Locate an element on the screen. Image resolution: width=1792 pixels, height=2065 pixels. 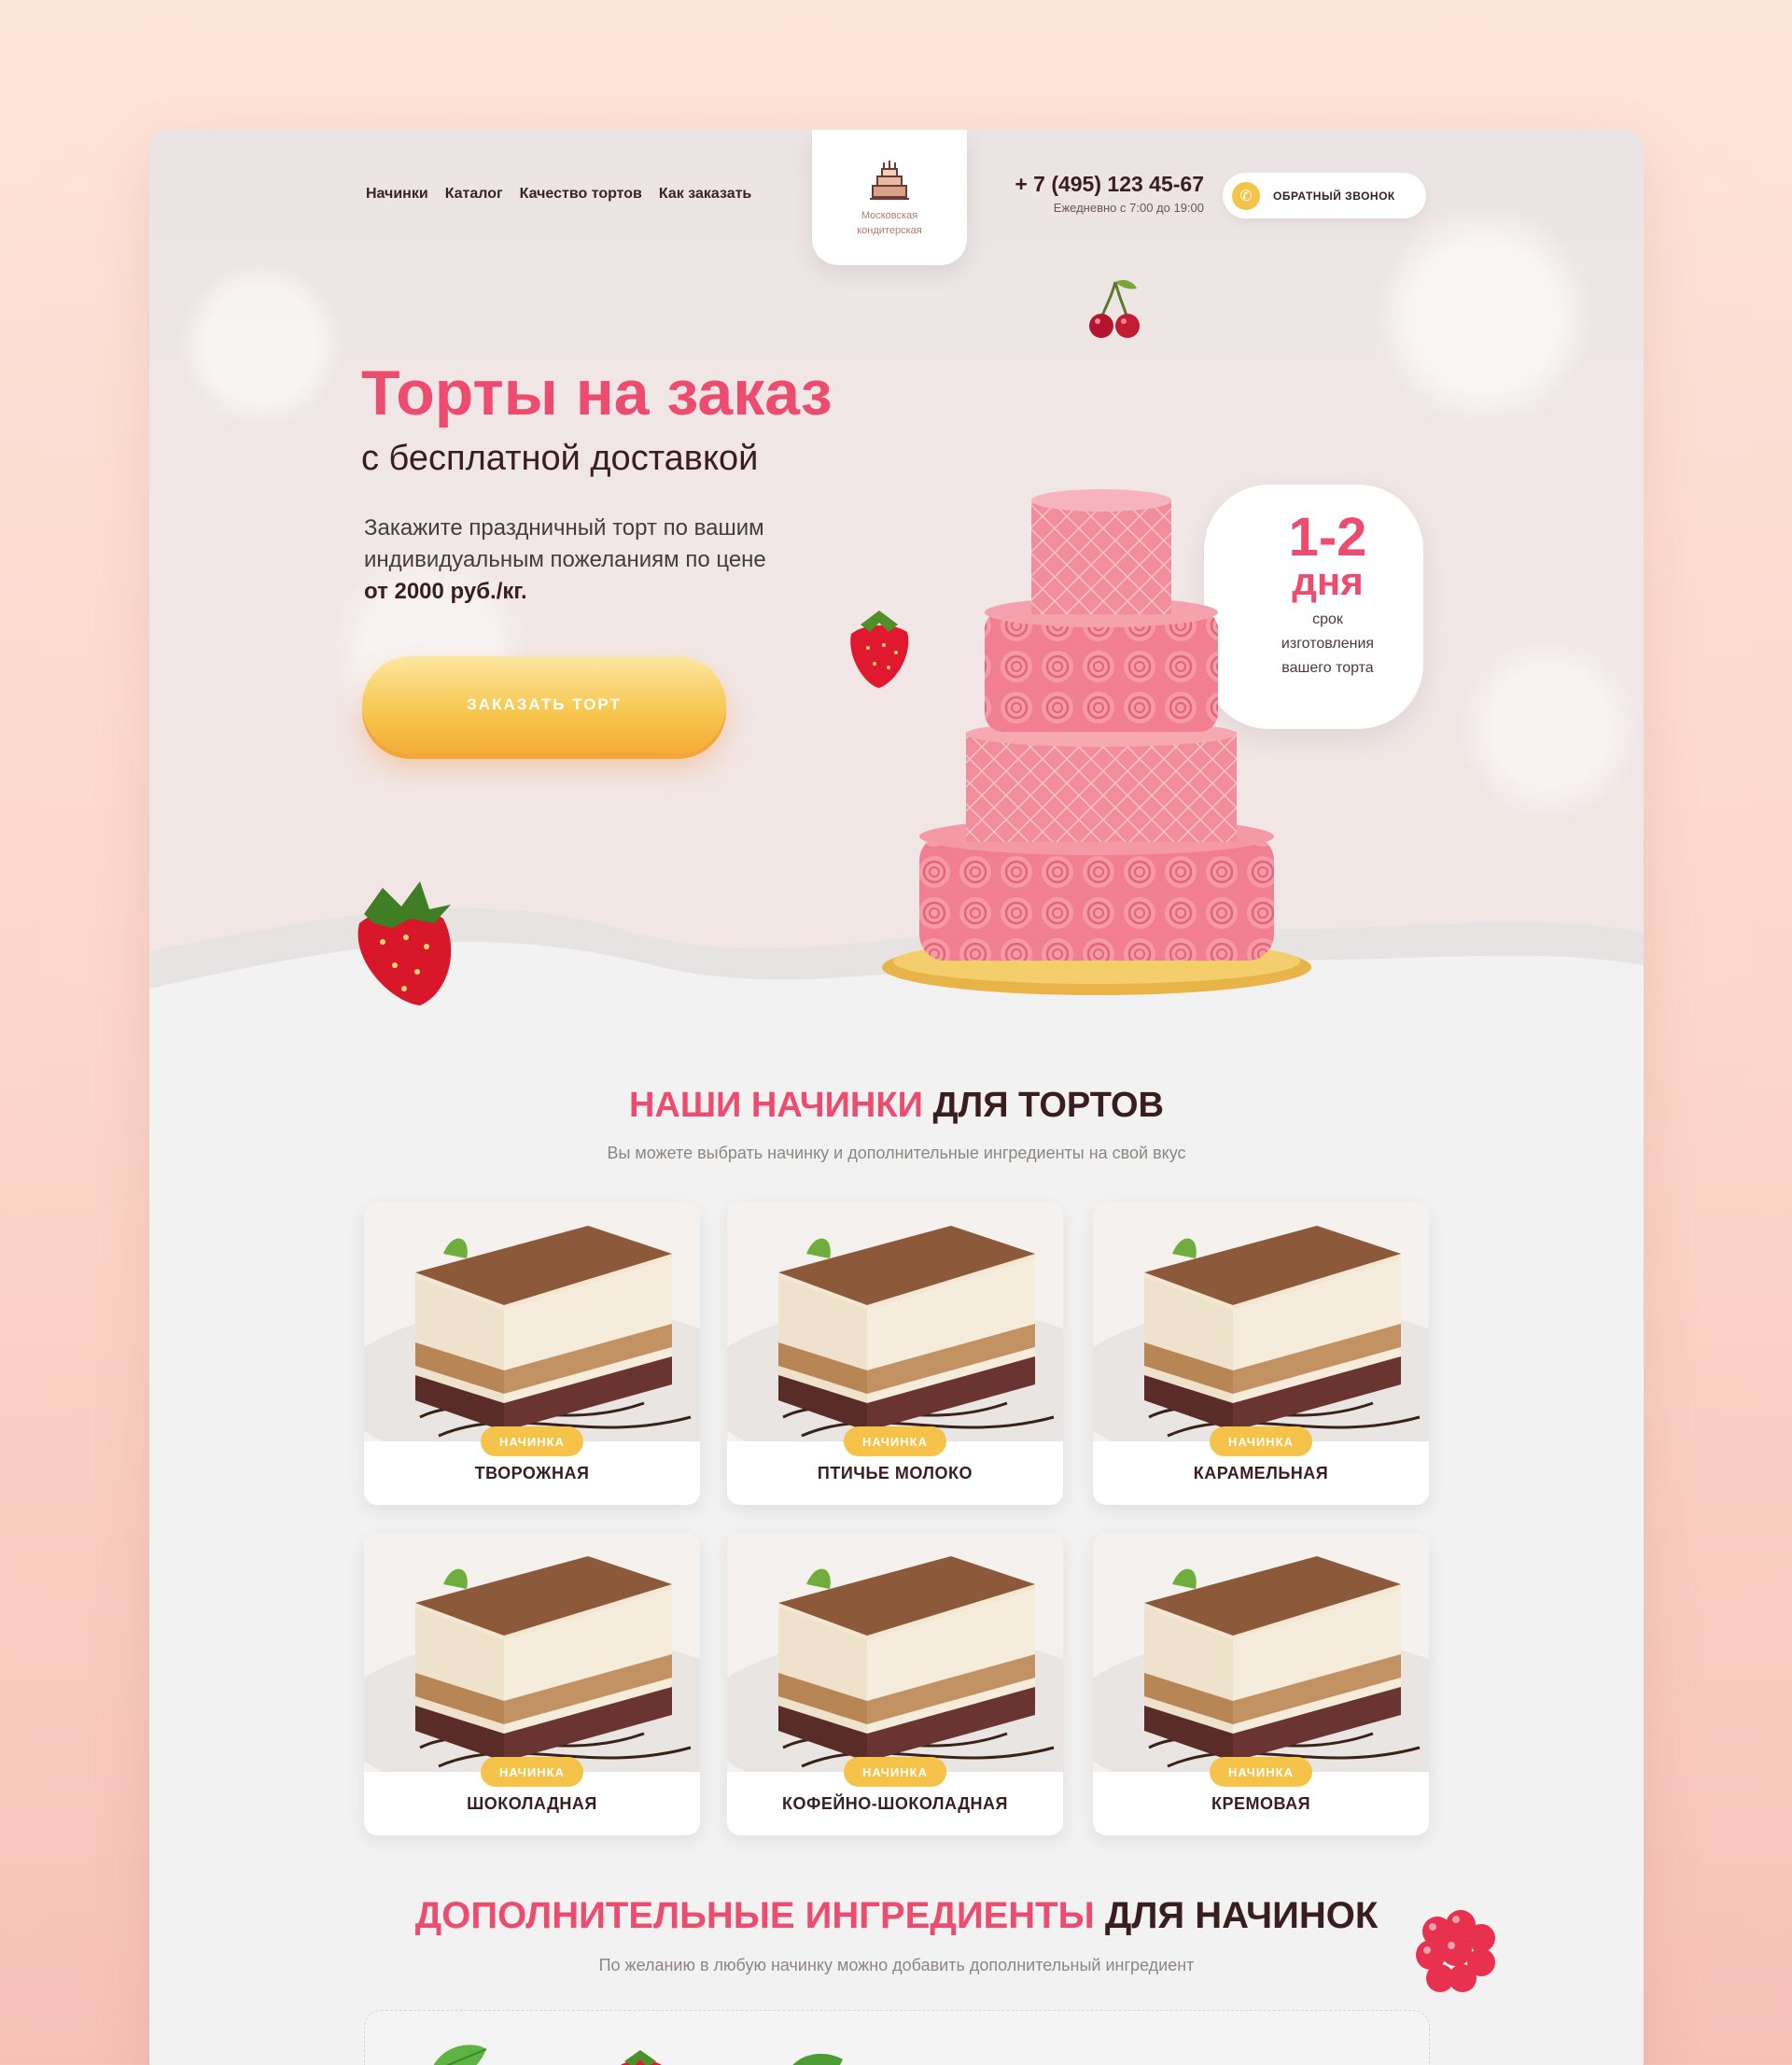
hero-subtitle: с бесплатной доставкой is located at coordinates (560, 458).